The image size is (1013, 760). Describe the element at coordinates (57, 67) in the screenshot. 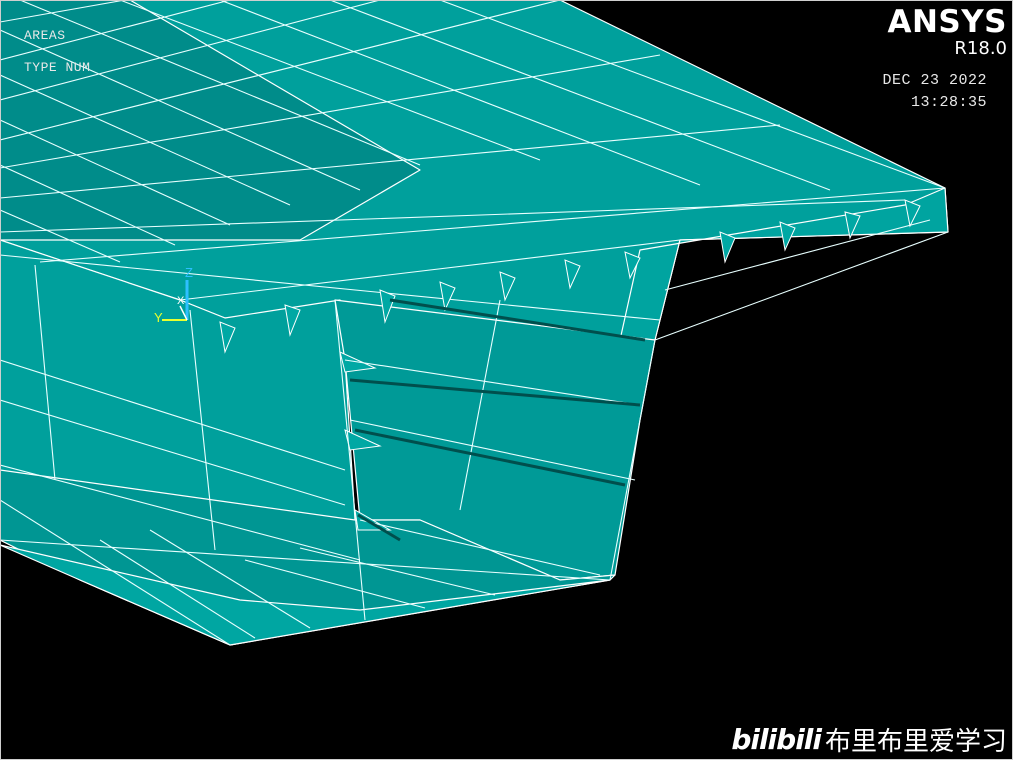

I see `legend-type-num-label: TYPE NUM` at that location.